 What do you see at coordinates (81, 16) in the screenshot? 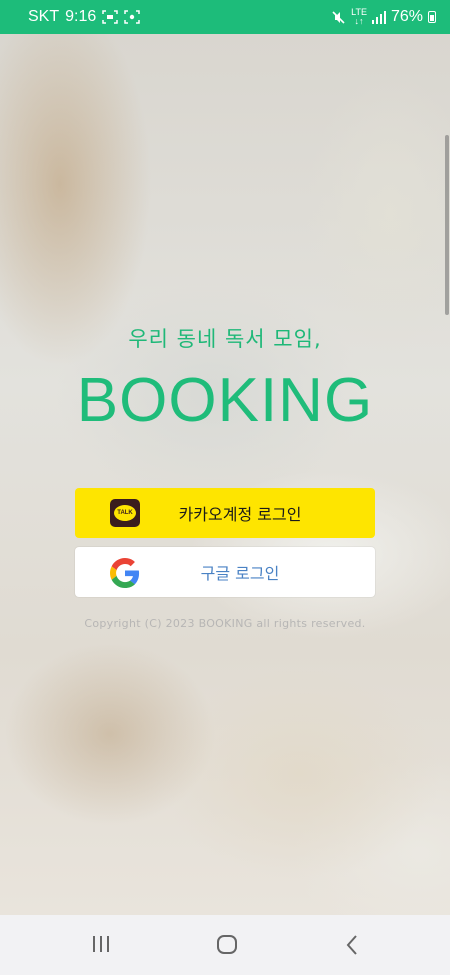
I see `clock: 9:16` at bounding box center [81, 16].